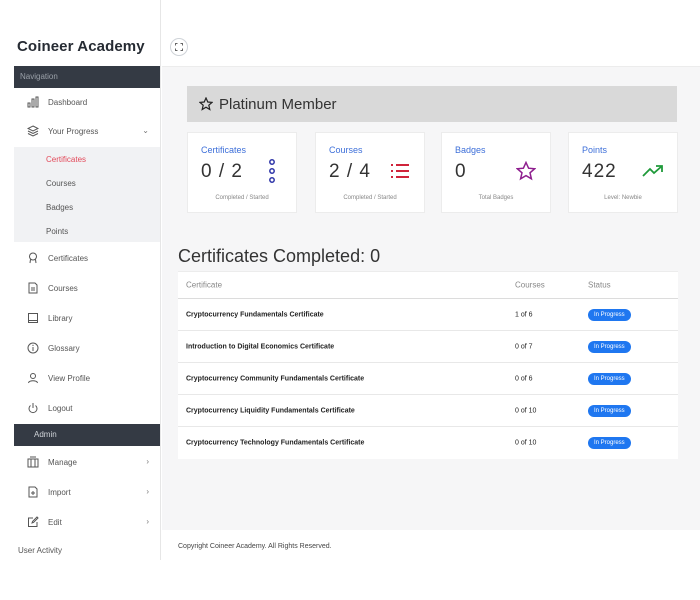 This screenshot has height=600, width=700. I want to click on vertical-dots-icon, so click(272, 171).